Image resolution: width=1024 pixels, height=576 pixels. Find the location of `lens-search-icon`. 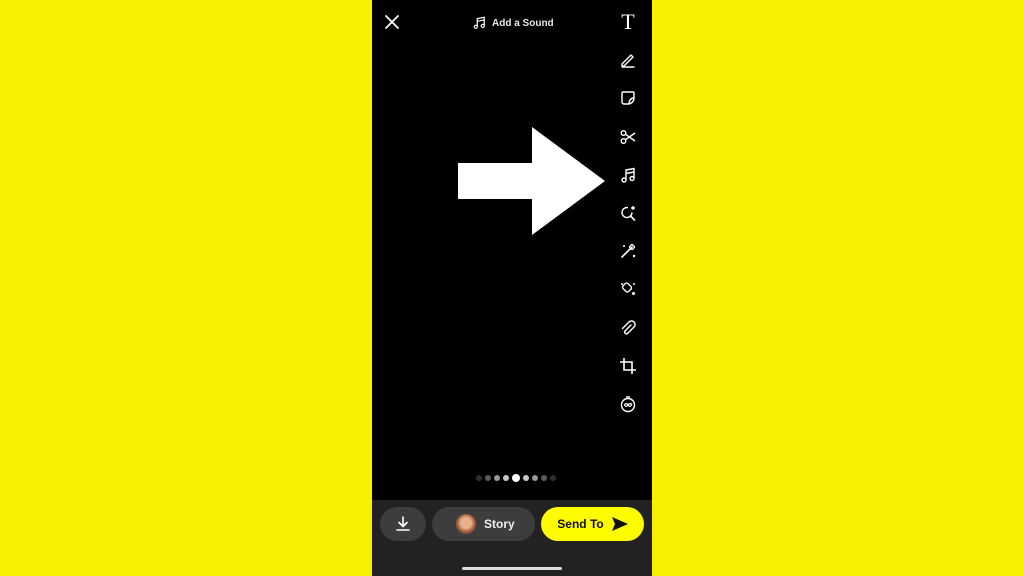

lens-search-icon is located at coordinates (628, 213).